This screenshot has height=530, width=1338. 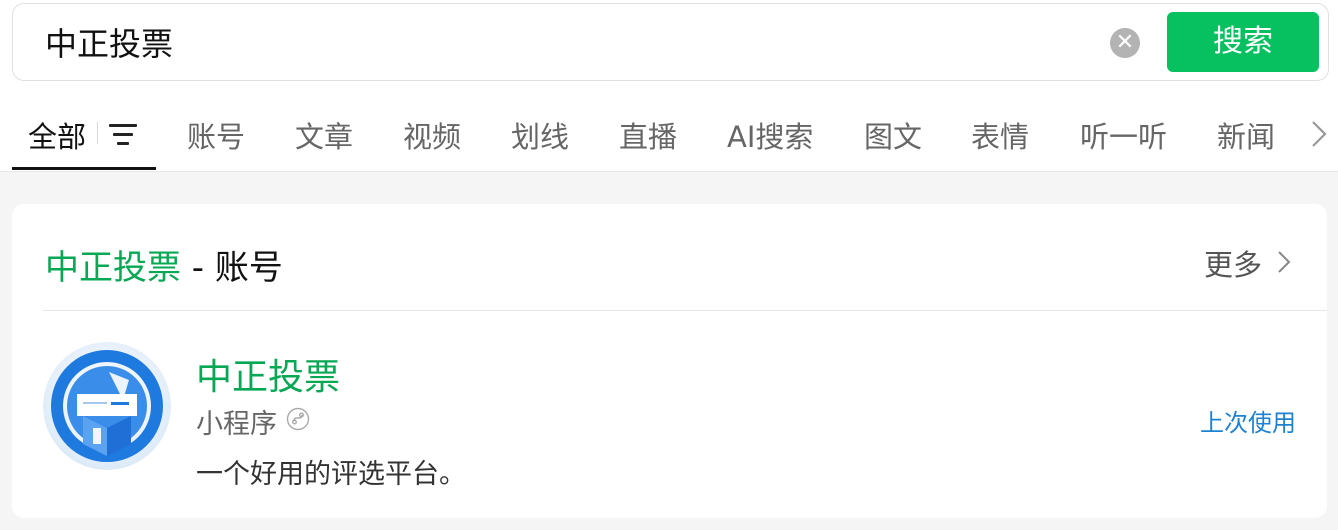 What do you see at coordinates (770, 135) in the screenshot?
I see `tab-ai-search: AI搜索` at bounding box center [770, 135].